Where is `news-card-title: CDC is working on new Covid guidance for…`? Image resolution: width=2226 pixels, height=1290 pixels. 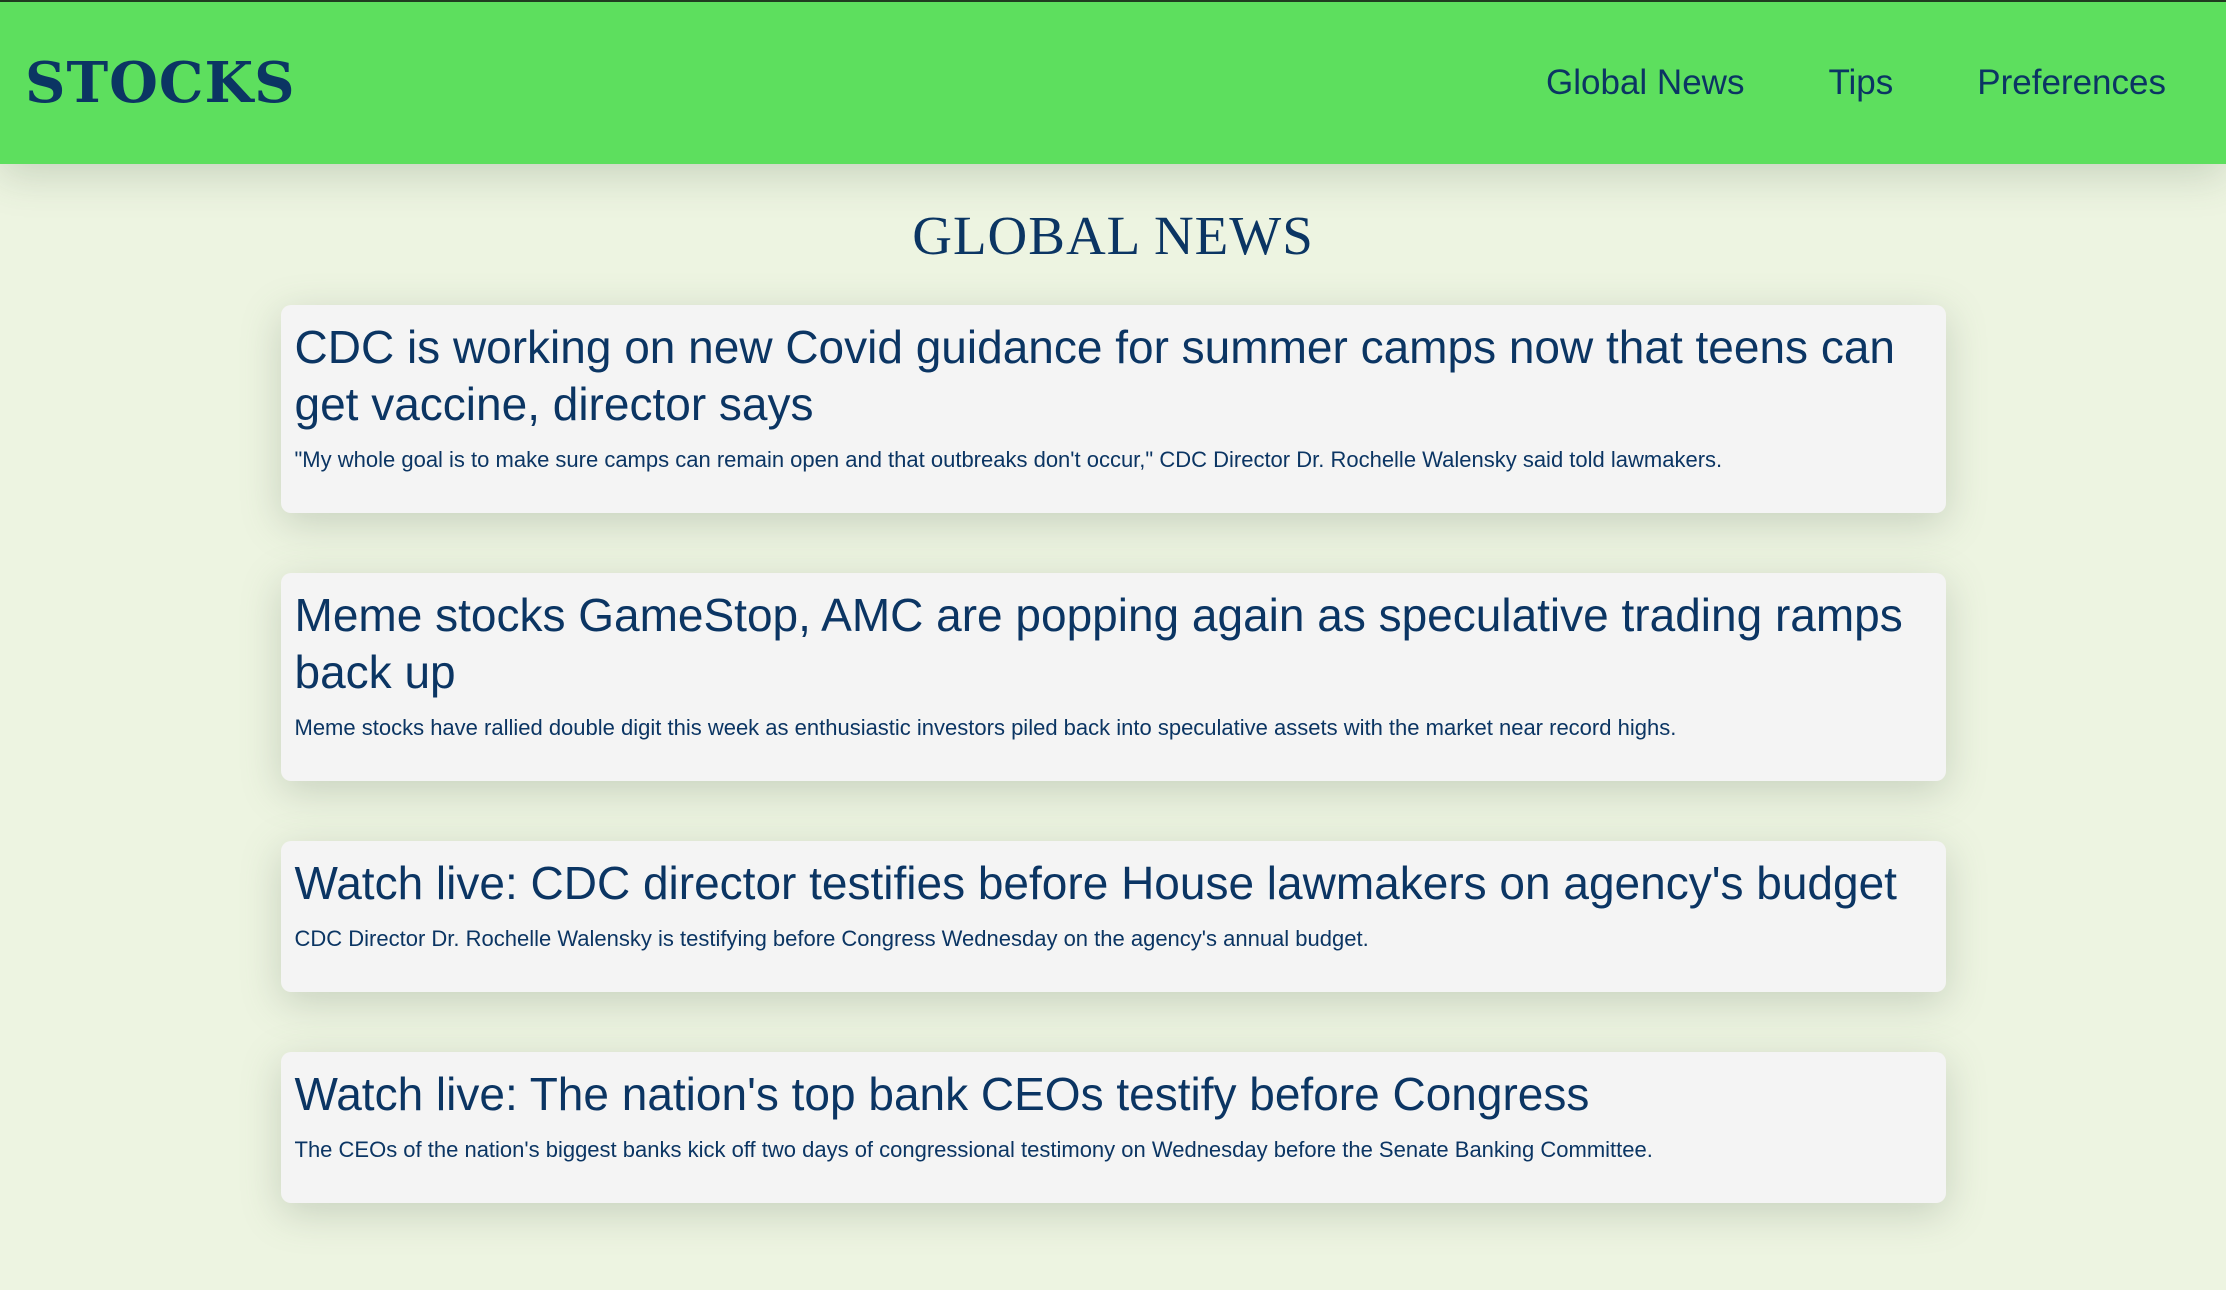
news-card-title: CDC is working on new Covid guidance for… is located at coordinates (1113, 376).